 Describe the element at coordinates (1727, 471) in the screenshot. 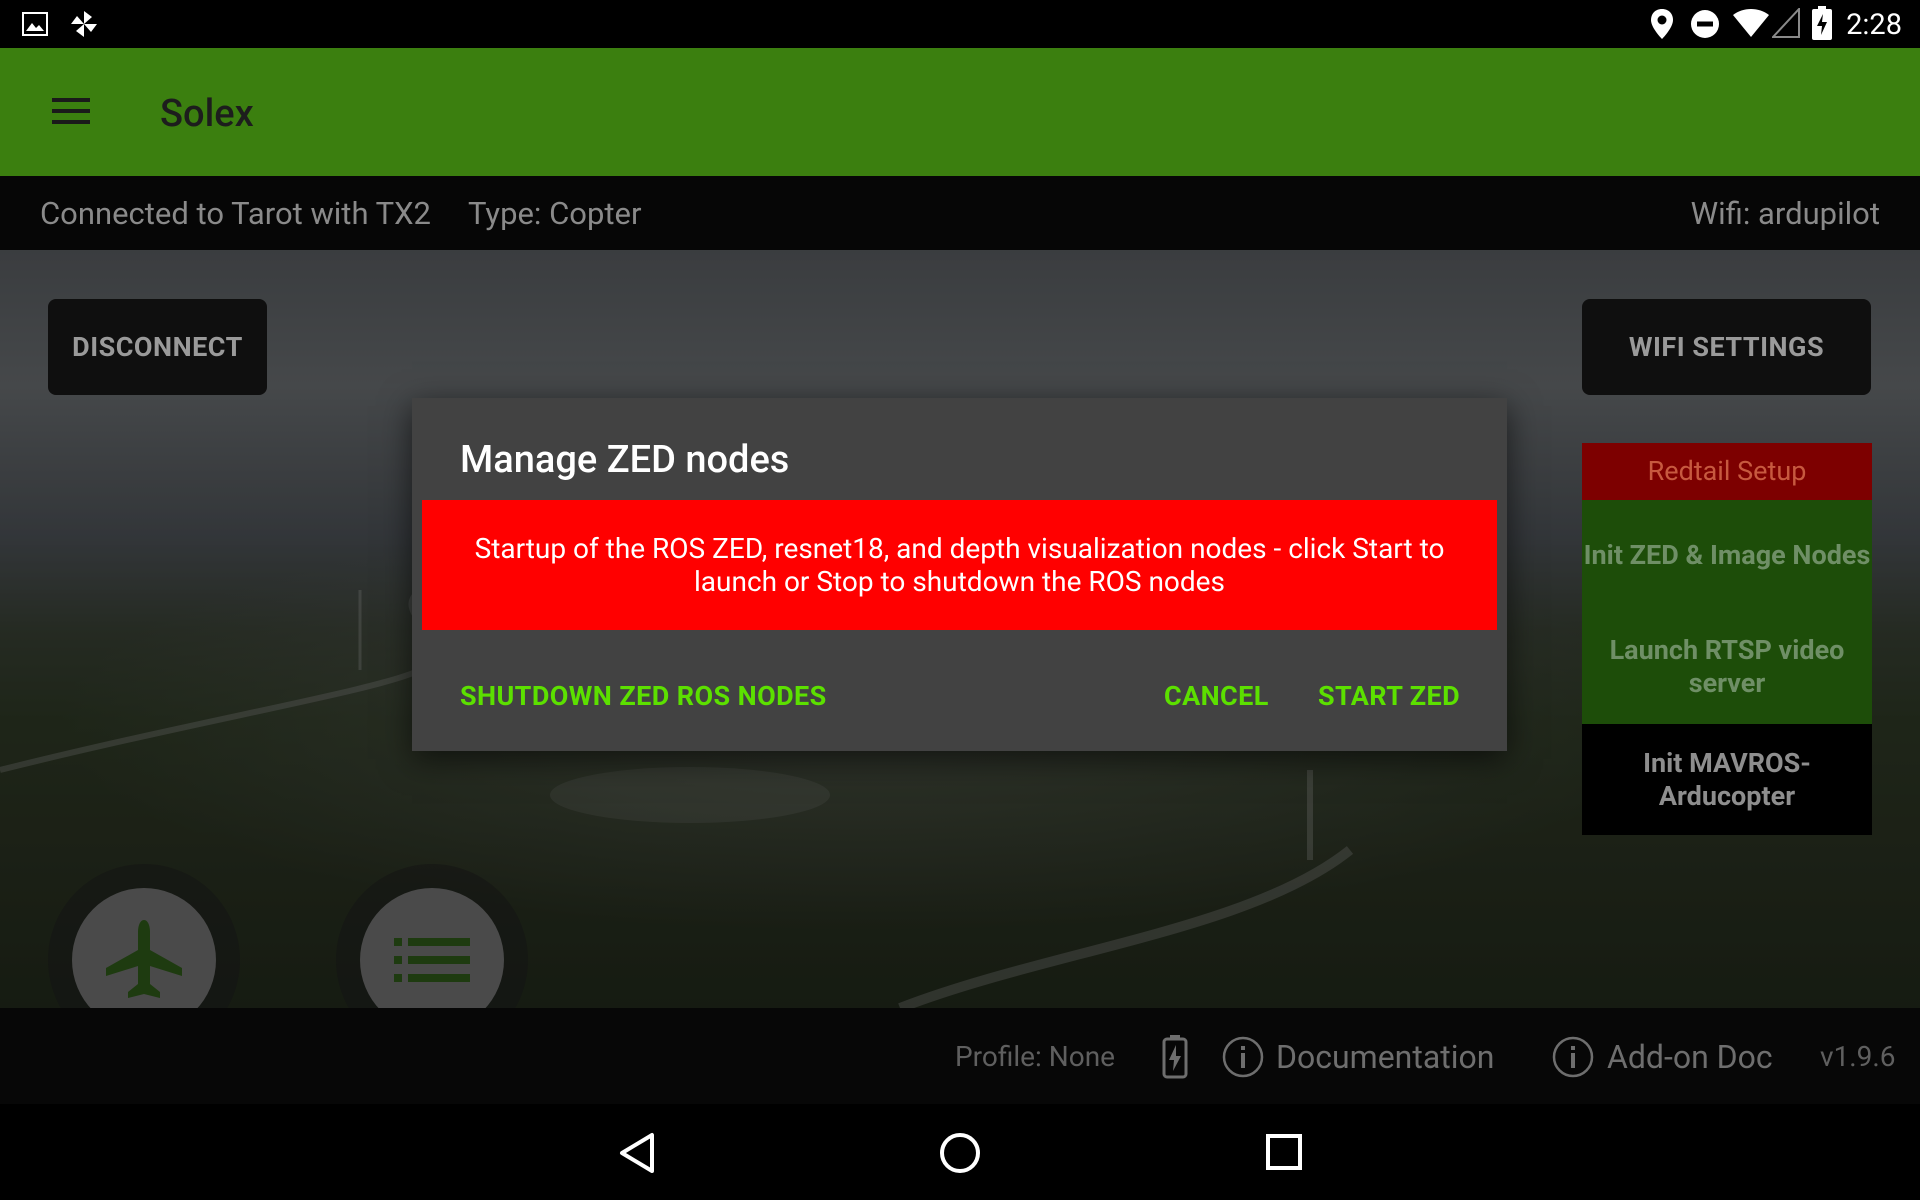

I see `redtail-setup-header: Redtail Setup` at that location.